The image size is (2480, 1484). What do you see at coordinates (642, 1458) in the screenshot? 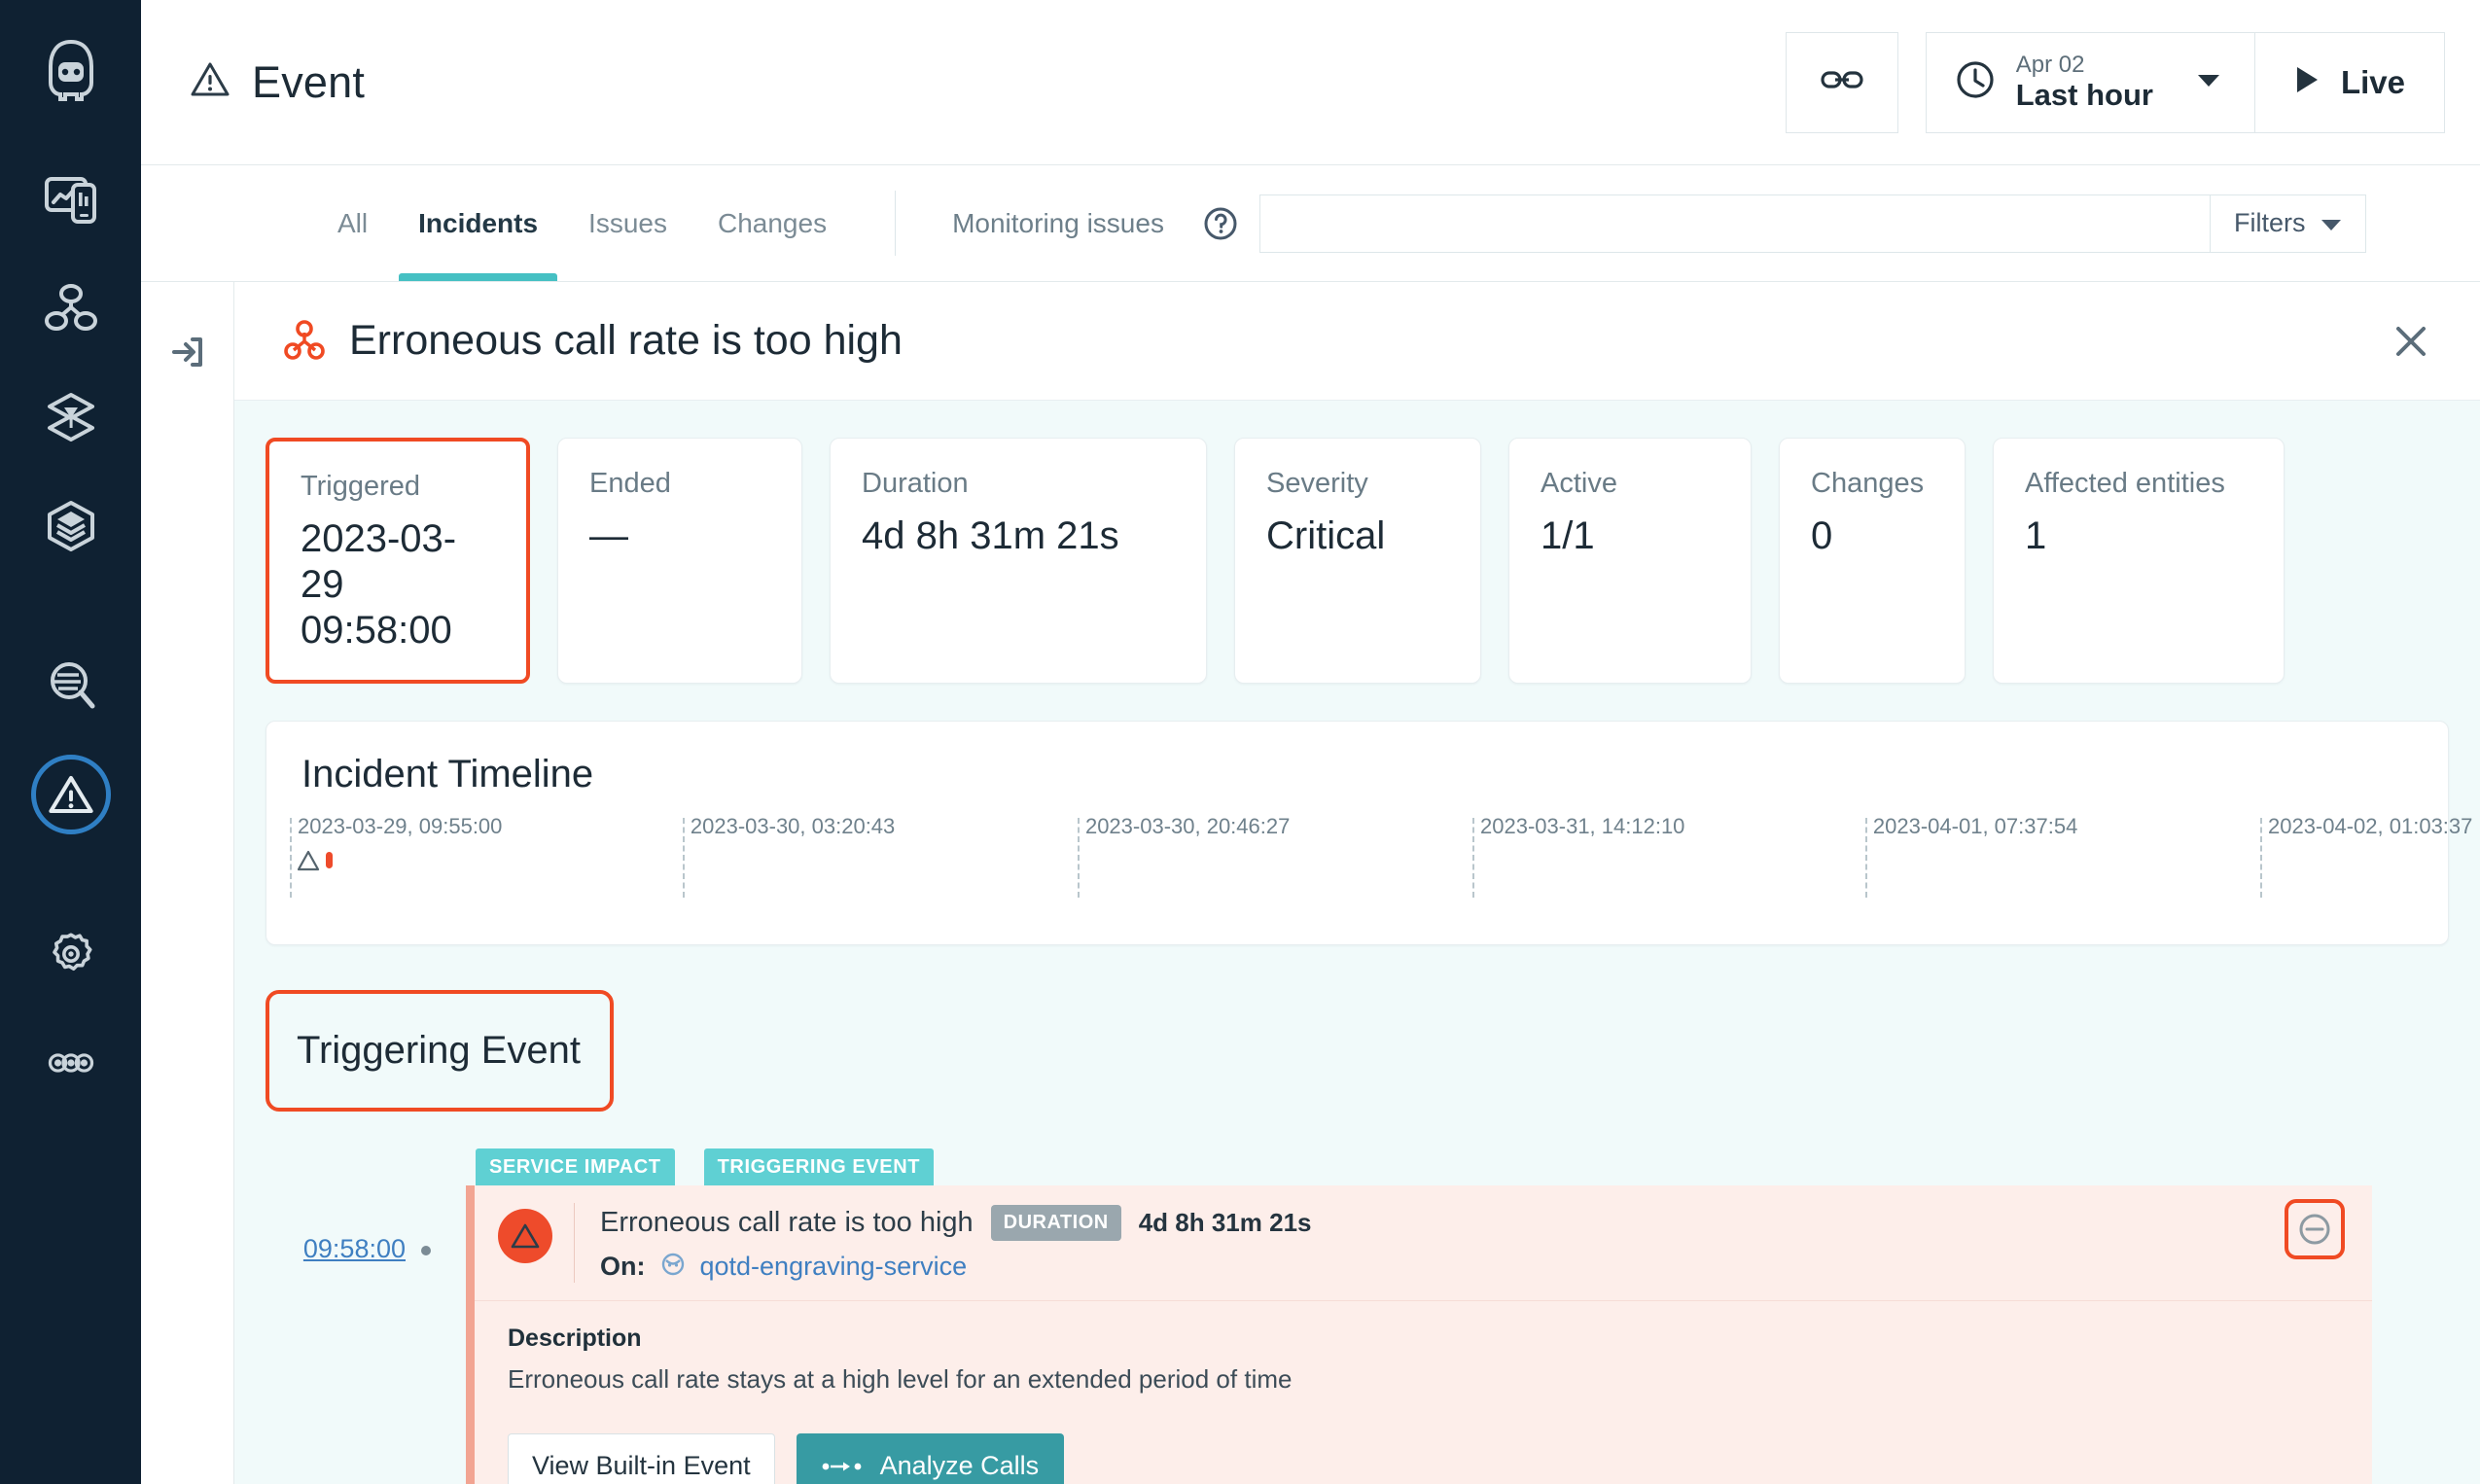
I see `view-builtin-event-button: View Built-in Event` at bounding box center [642, 1458].